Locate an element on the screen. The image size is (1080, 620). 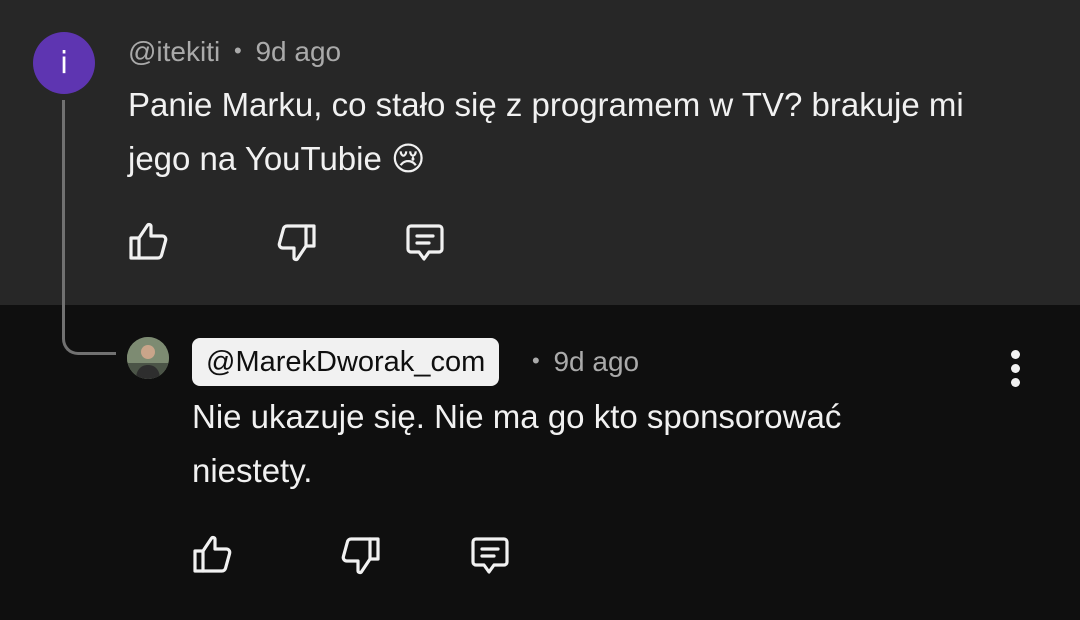
thread-connector-line is located at coordinates (89, 227).